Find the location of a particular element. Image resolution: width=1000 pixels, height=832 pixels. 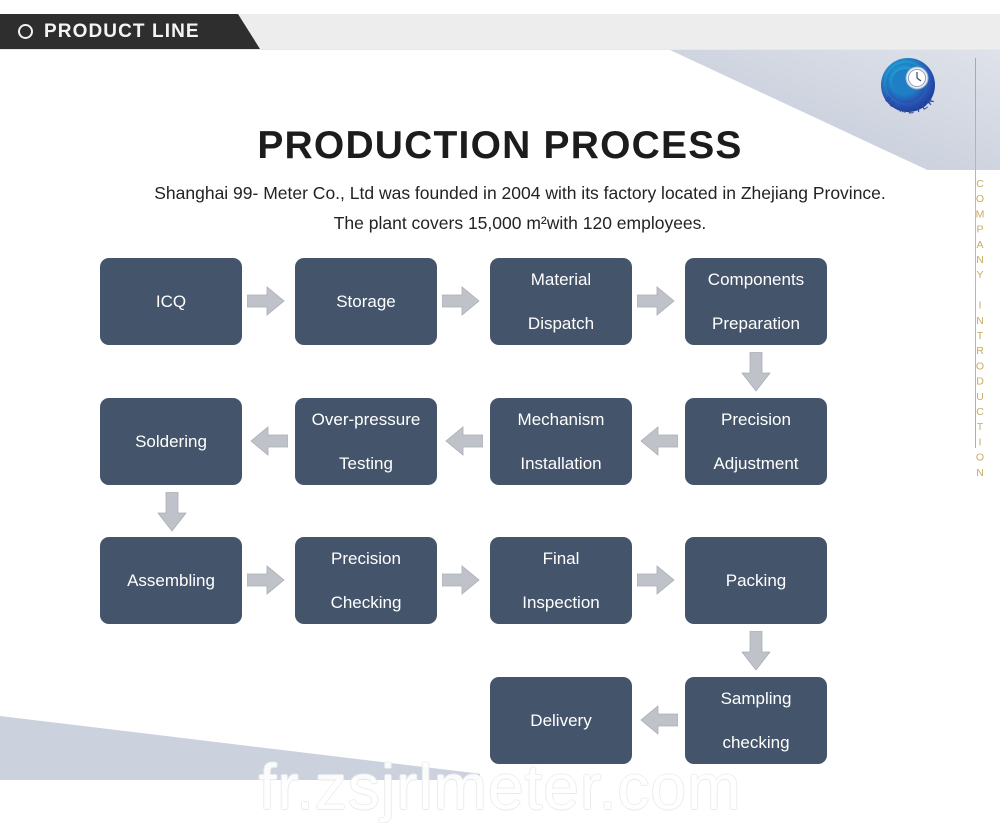

arrow-right-final-inspection-to-packing is located at coordinates (656, 580).